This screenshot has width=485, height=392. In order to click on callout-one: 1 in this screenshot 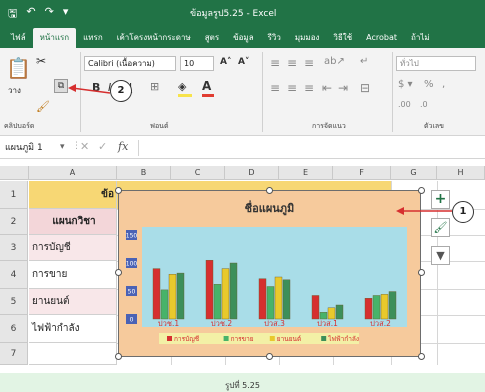, I will do `click(463, 212)`.